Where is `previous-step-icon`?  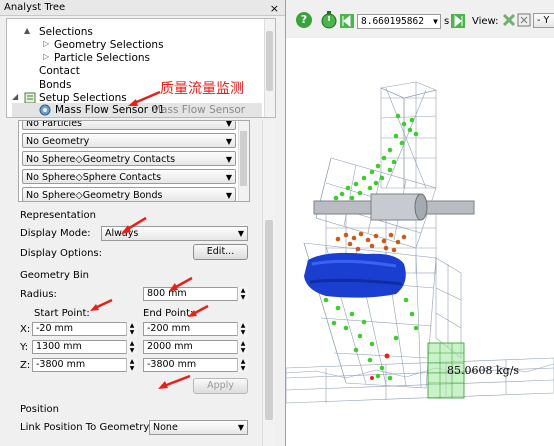
previous-step-icon is located at coordinates (347, 21).